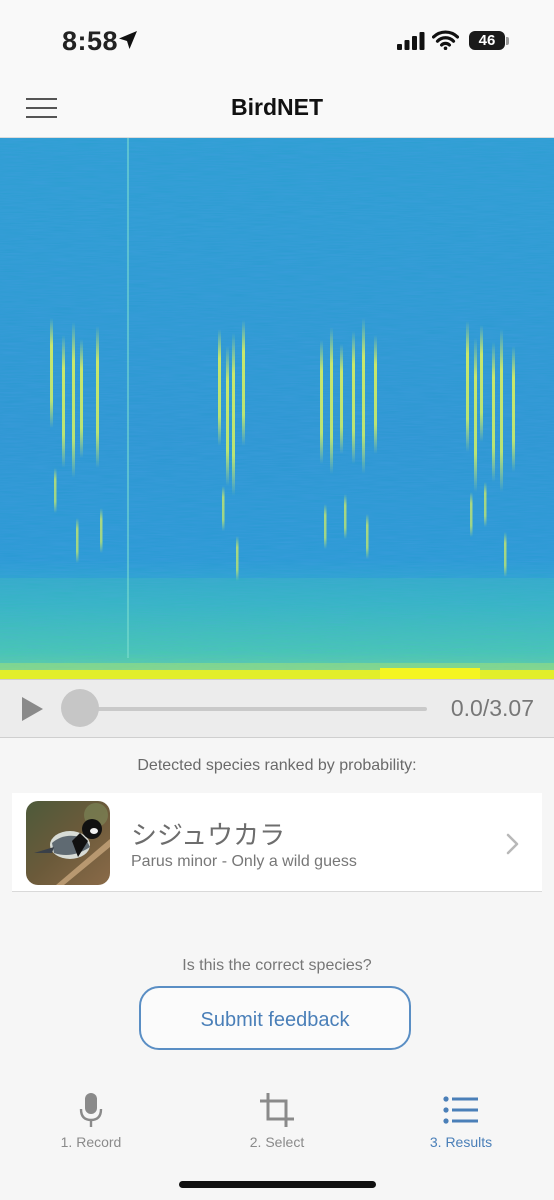  I want to click on playback-thumb, so click(80, 708).